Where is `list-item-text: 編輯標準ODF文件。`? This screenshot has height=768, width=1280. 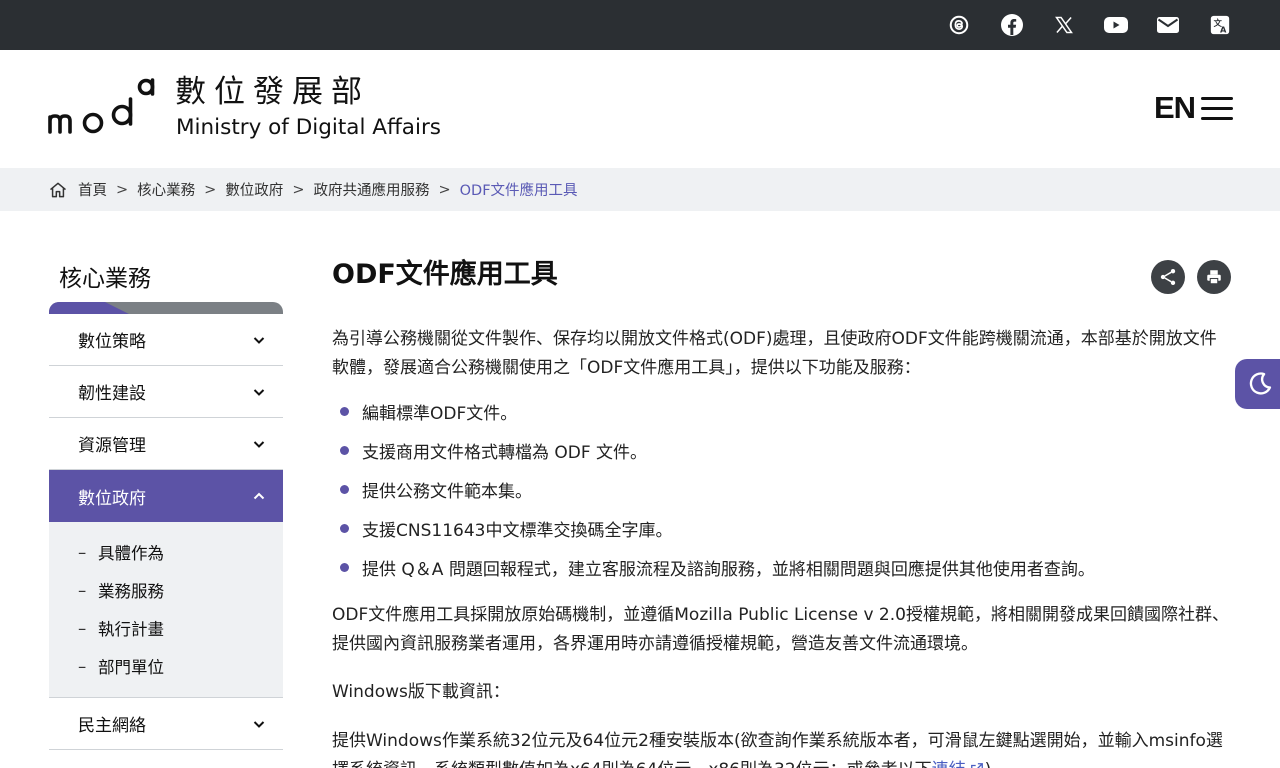 list-item-text: 編輯標準ODF文件。 is located at coordinates (440, 414).